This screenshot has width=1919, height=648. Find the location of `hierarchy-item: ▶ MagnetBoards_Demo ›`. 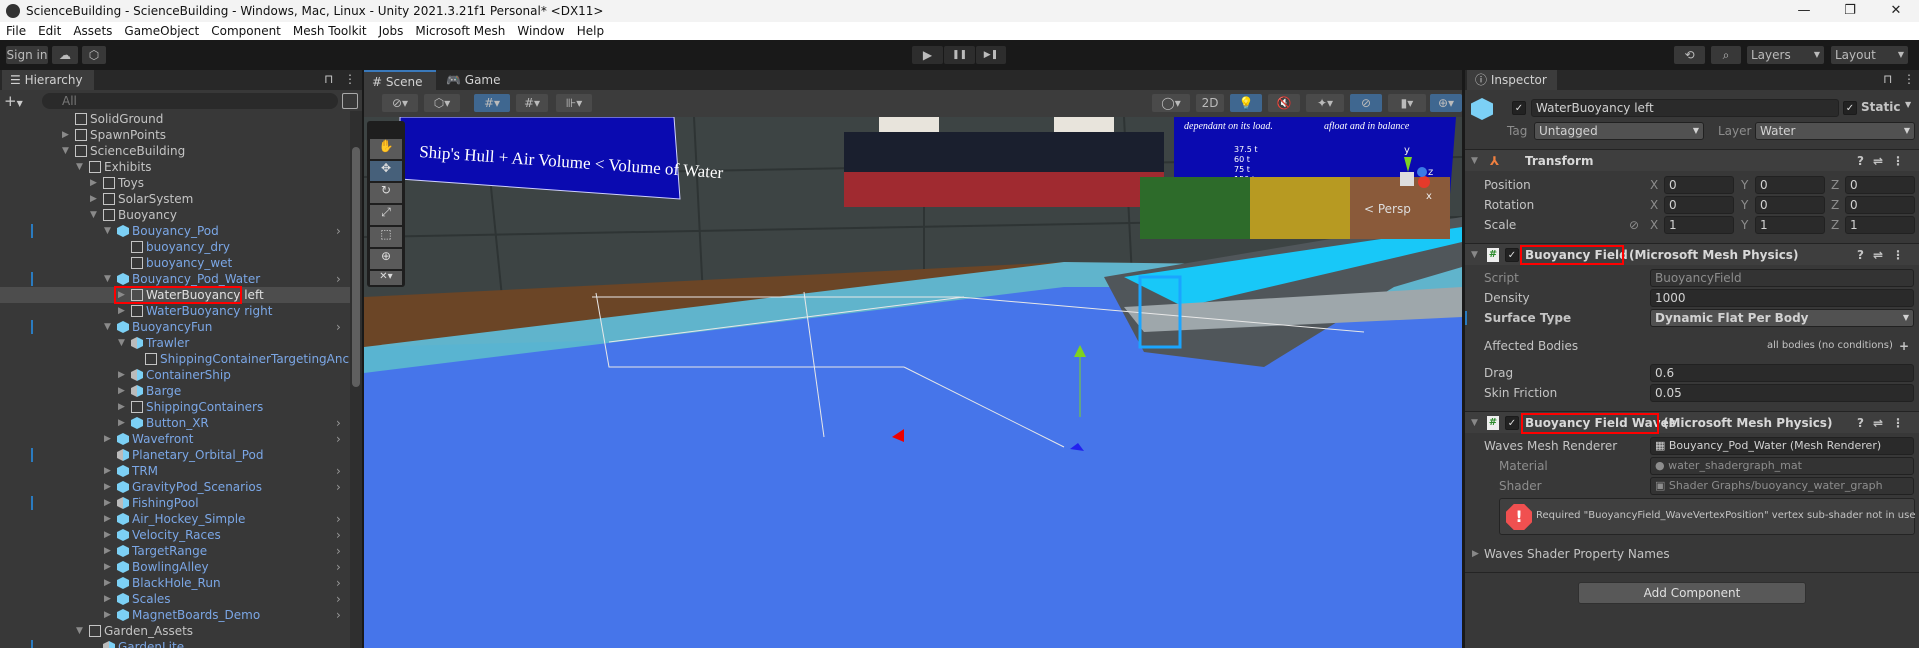

hierarchy-item: ▶ MagnetBoards_Demo › is located at coordinates (175, 615).